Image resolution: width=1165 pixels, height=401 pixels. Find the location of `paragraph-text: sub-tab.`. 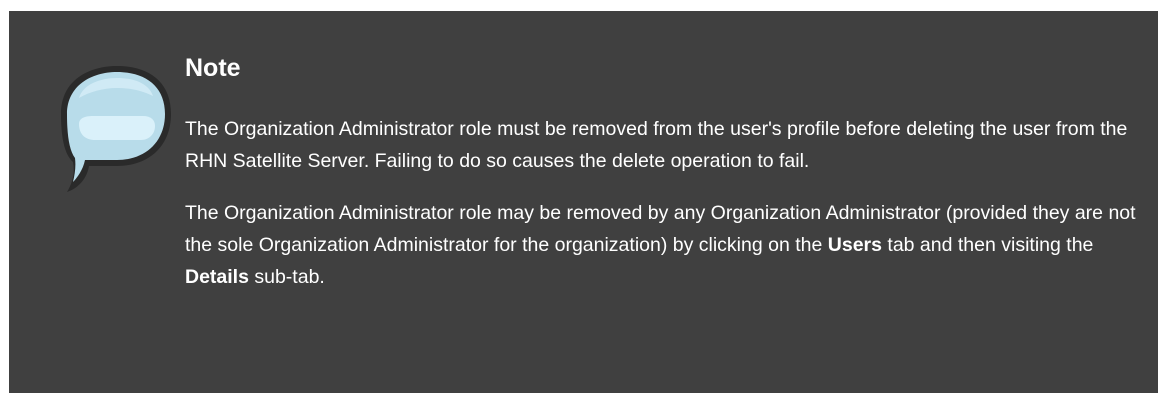

paragraph-text: sub-tab. is located at coordinates (286, 277).